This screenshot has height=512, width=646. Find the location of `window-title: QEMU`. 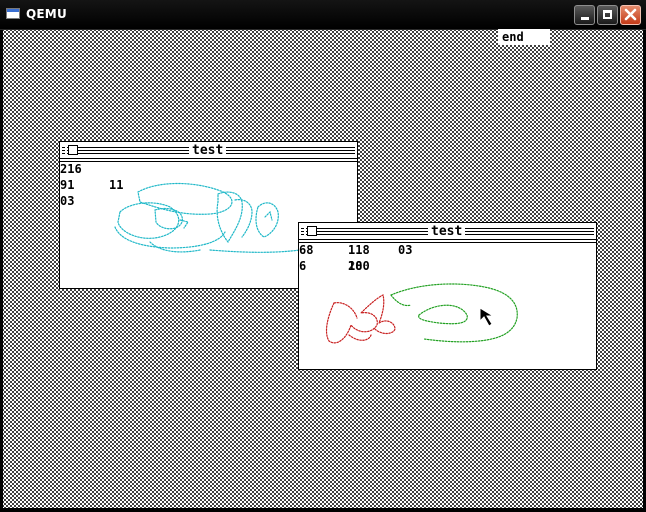

window-title: QEMU is located at coordinates (46, 14).